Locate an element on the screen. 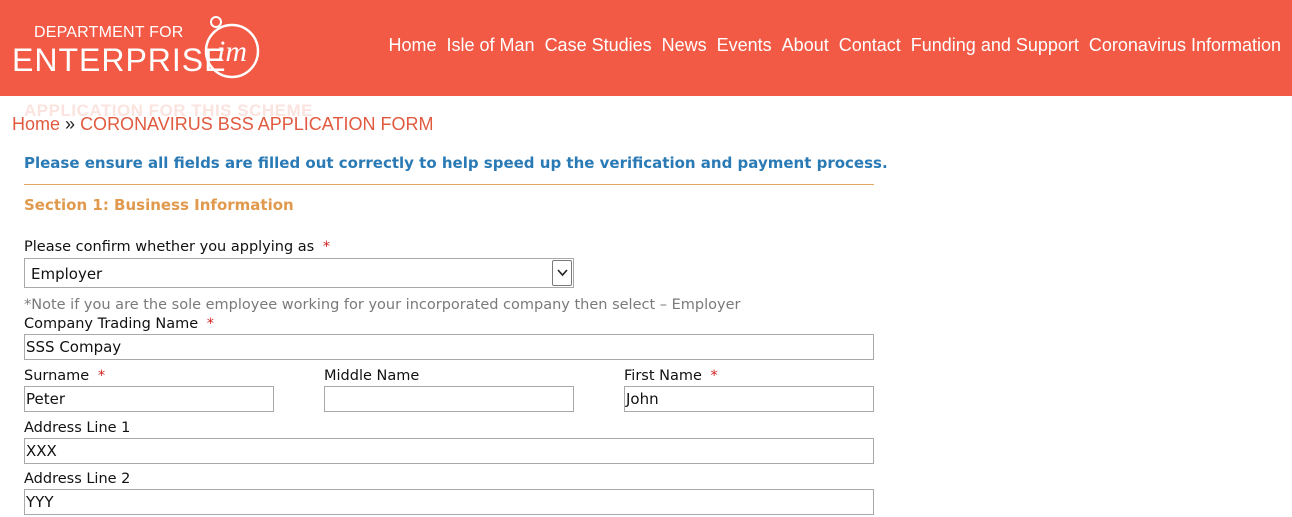 This screenshot has height=517, width=1292. applying-as-value: Employer is located at coordinates (67, 274).